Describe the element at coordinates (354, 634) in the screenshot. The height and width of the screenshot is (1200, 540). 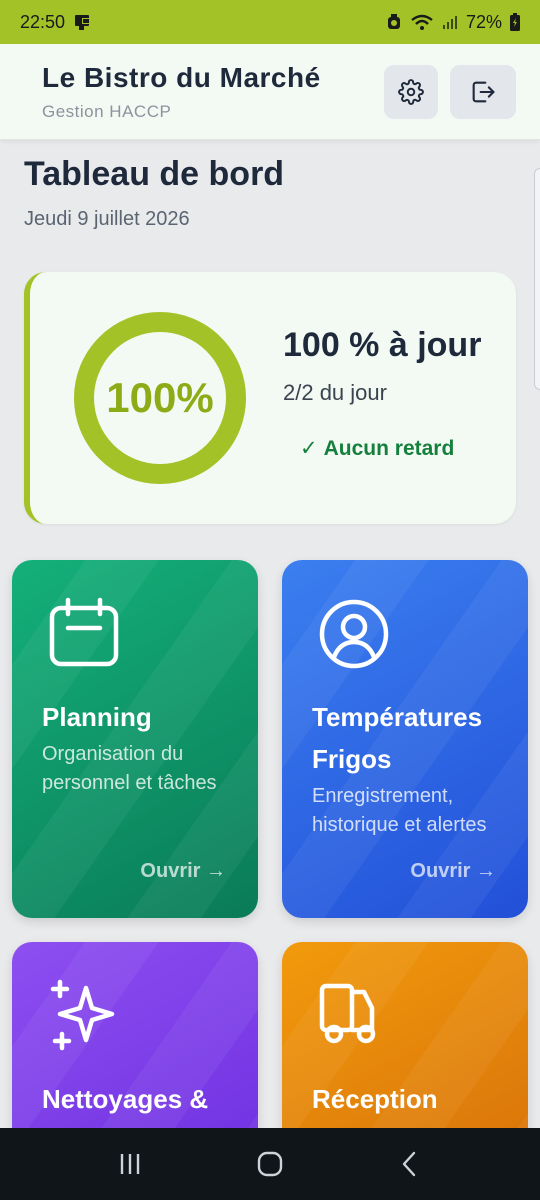
I see `user-circle-icon` at that location.